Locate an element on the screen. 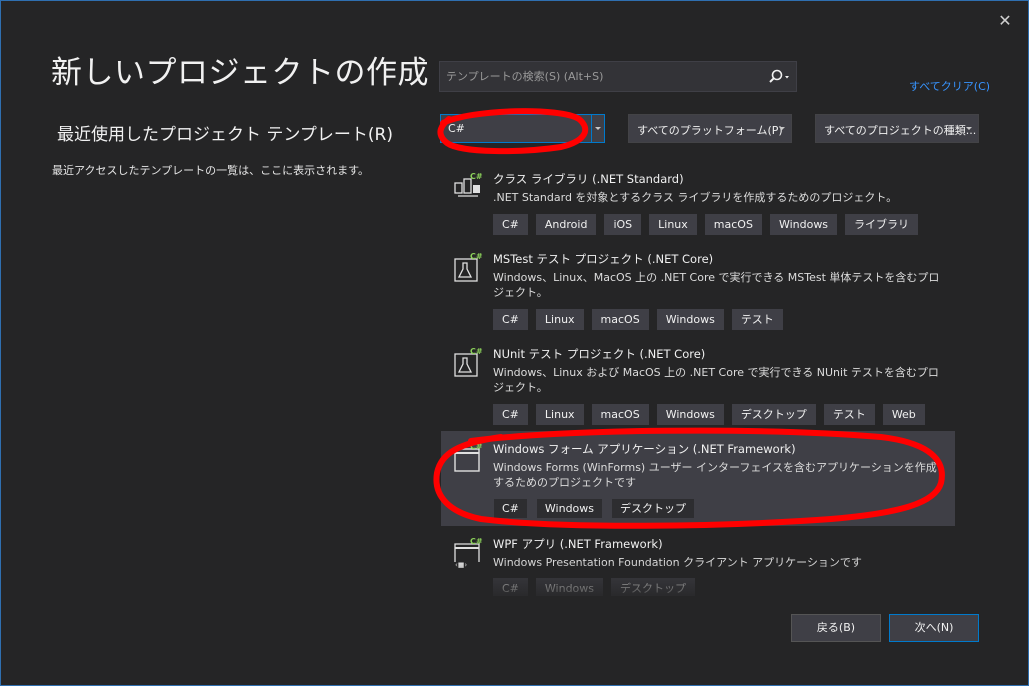 The height and width of the screenshot is (686, 1029). template-name: NUnit テスト プロジェクト (.NET Core) is located at coordinates (599, 354).